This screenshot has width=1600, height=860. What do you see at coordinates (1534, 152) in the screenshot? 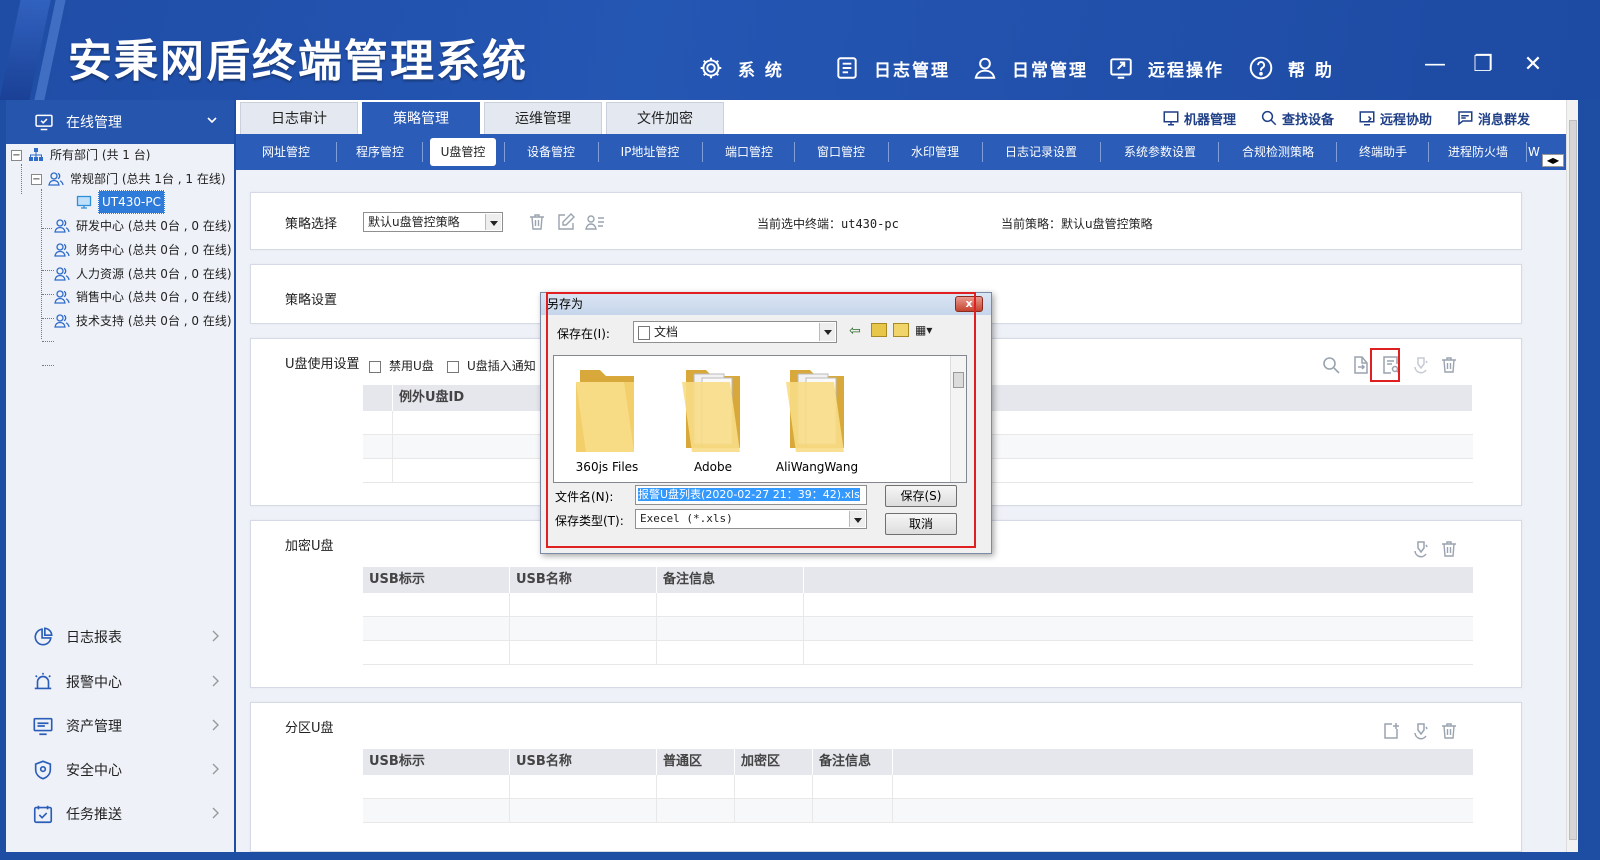
I see `subtab-more: W` at bounding box center [1534, 152].